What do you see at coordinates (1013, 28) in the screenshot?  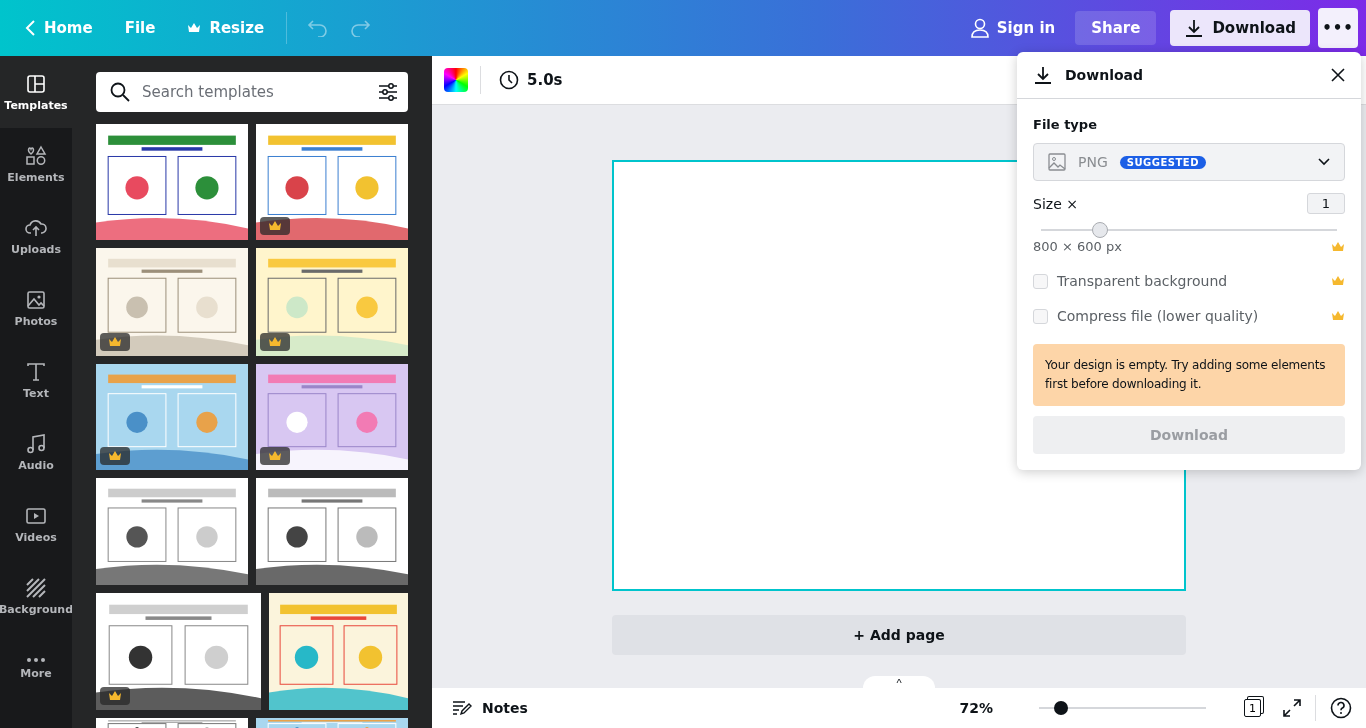 I see `sign-in-button: Sign in` at bounding box center [1013, 28].